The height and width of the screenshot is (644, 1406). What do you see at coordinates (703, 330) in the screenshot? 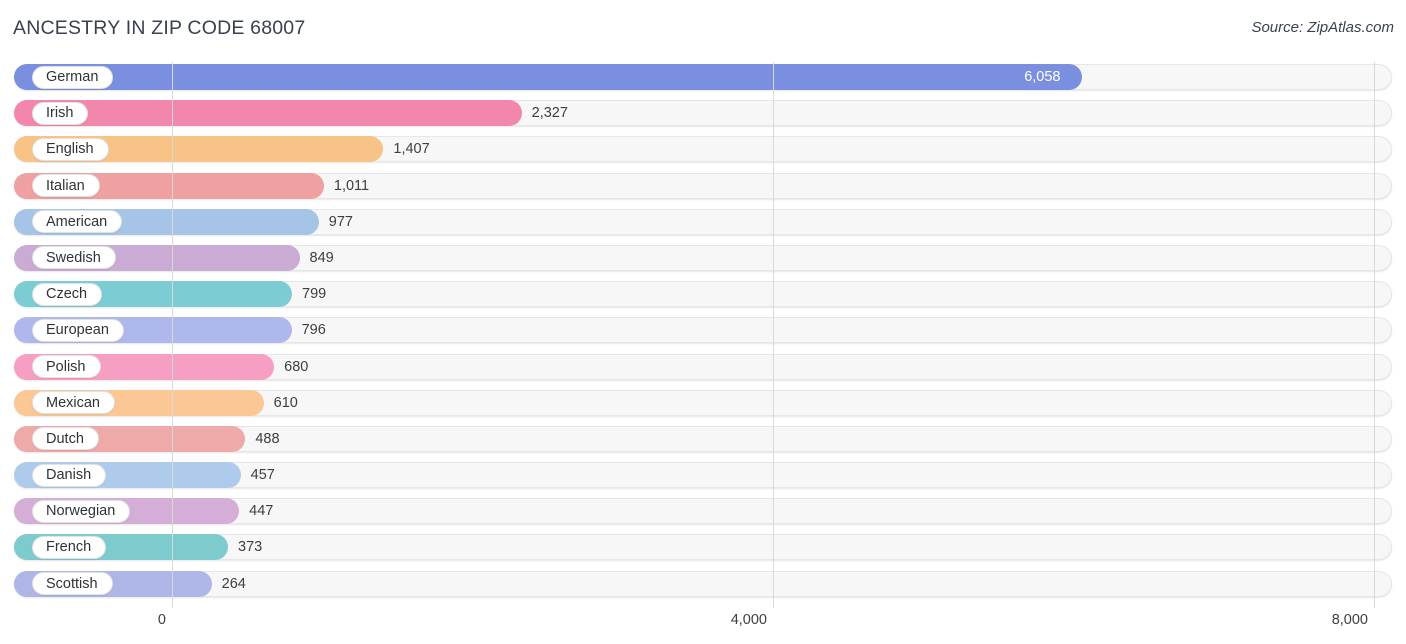
I see `bar-row: European 796` at bounding box center [703, 330].